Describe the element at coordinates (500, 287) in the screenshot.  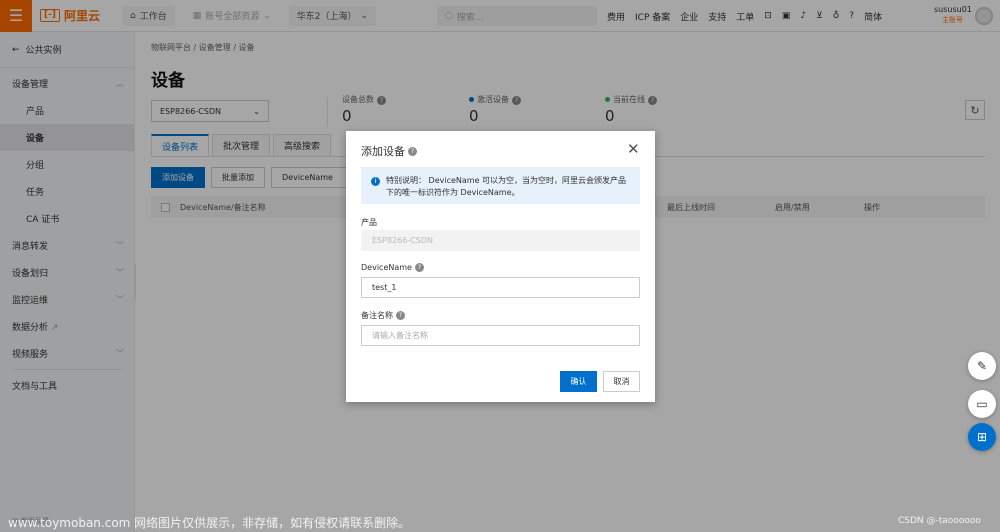
I see `devicename-input: test_1` at that location.